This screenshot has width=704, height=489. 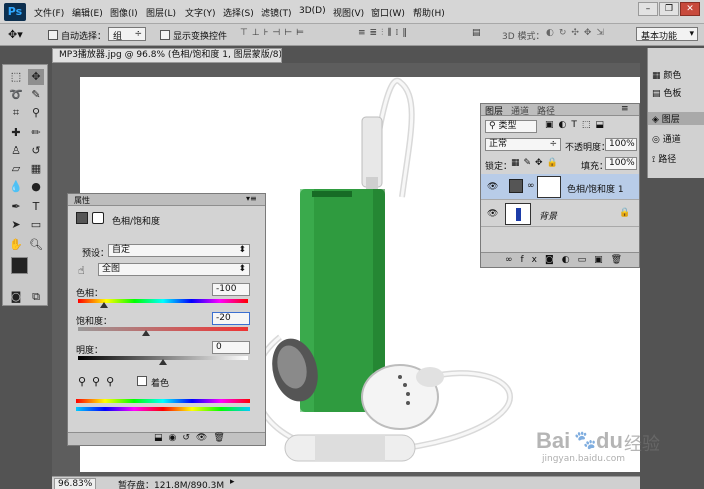 What do you see at coordinates (346, 482) in the screenshot?
I see `status-bar: 96.83% 暂存盘：121.8M/890.3M ▸` at bounding box center [346, 482].